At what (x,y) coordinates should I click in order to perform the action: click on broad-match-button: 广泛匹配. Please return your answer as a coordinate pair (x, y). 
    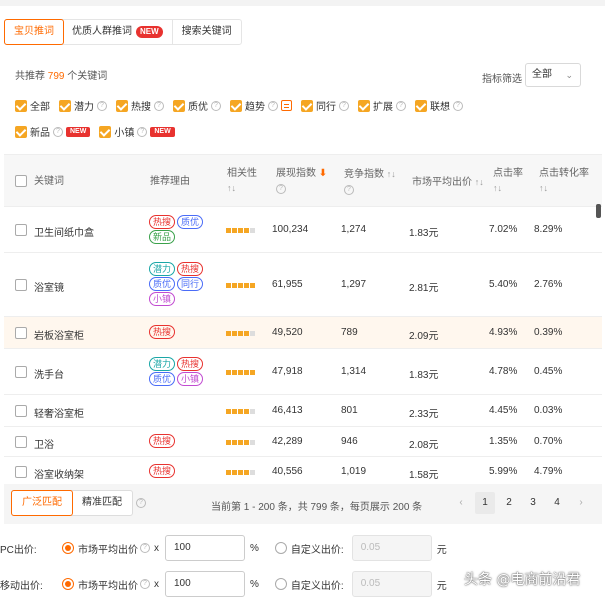
    Looking at the image, I should click on (42, 503).